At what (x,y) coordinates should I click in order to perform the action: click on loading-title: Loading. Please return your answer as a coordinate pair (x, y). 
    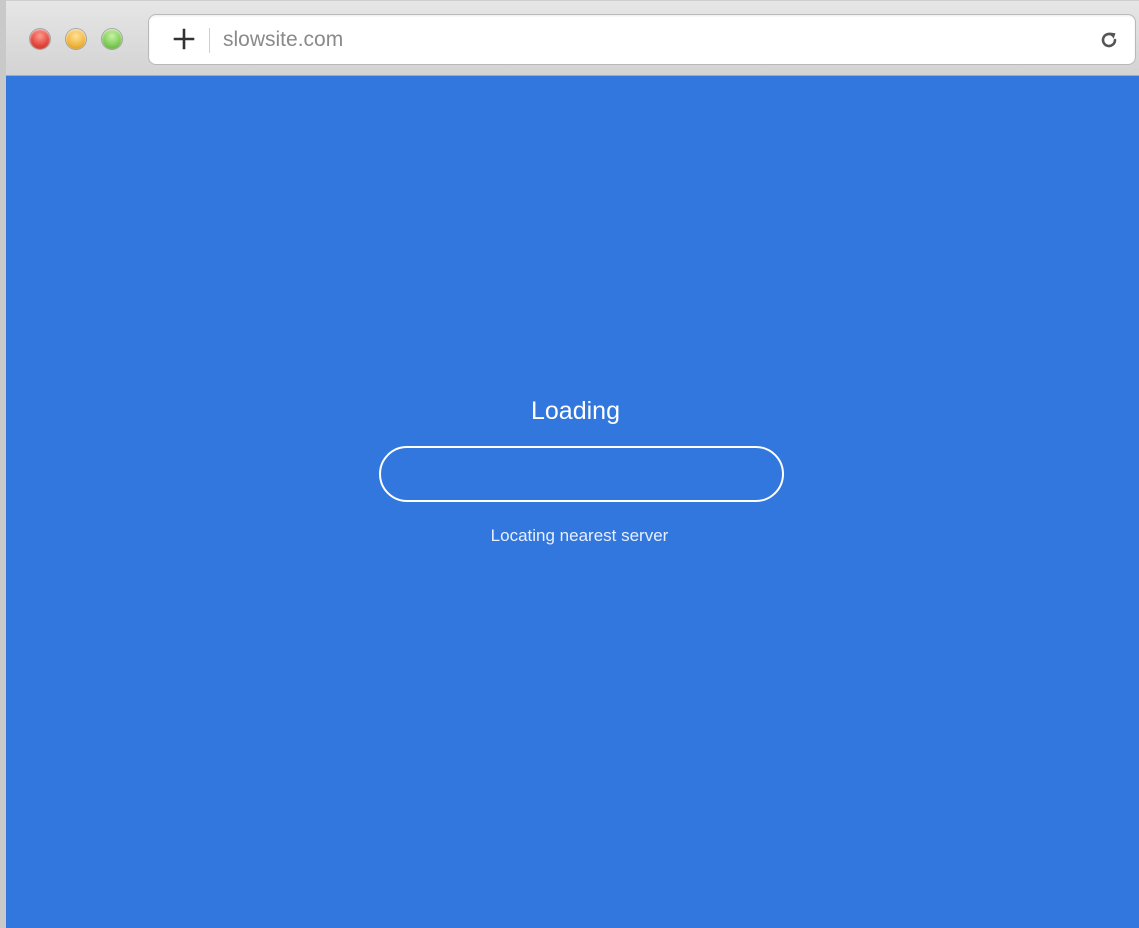
    Looking at the image, I should click on (575, 411).